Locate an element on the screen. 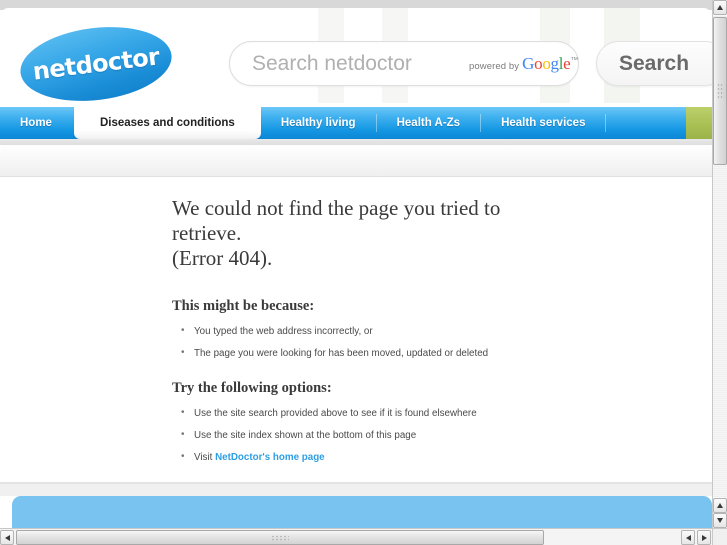 Image resolution: width=727 pixels, height=545 pixels. search-input is located at coordinates (359, 63).